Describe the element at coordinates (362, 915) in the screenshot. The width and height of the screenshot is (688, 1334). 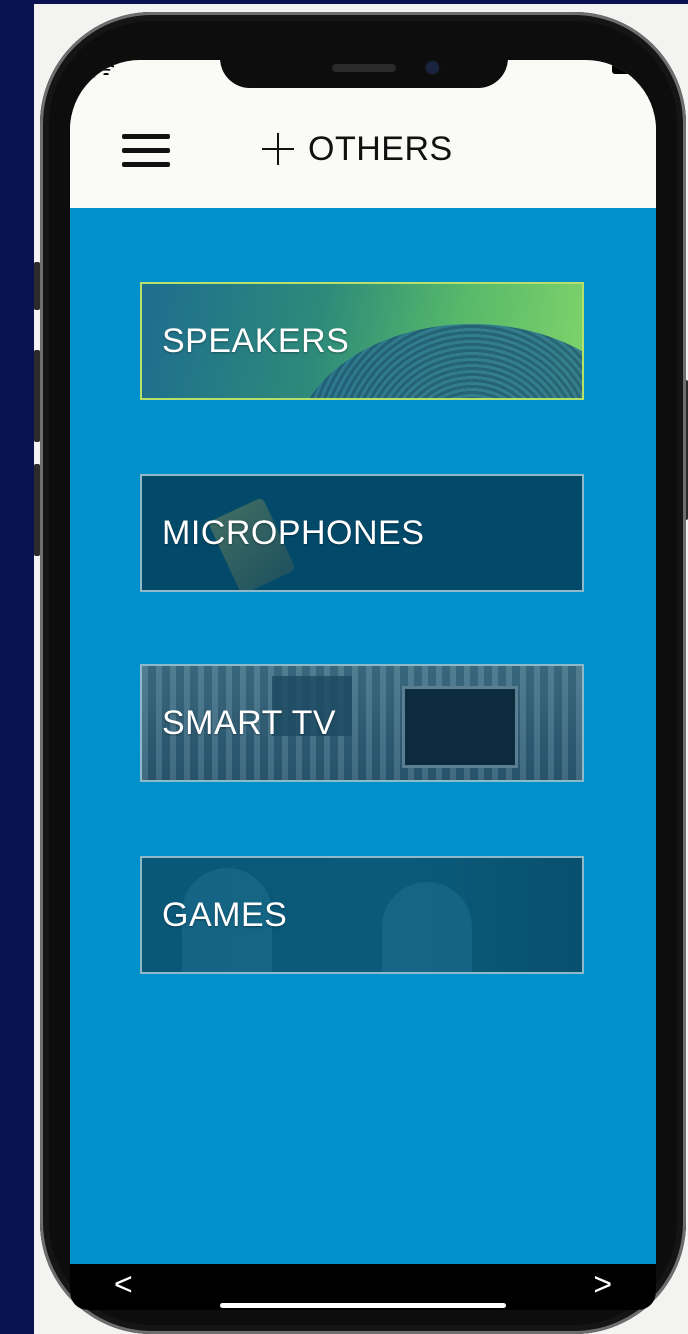
I see `category-card-games: GAMES` at that location.